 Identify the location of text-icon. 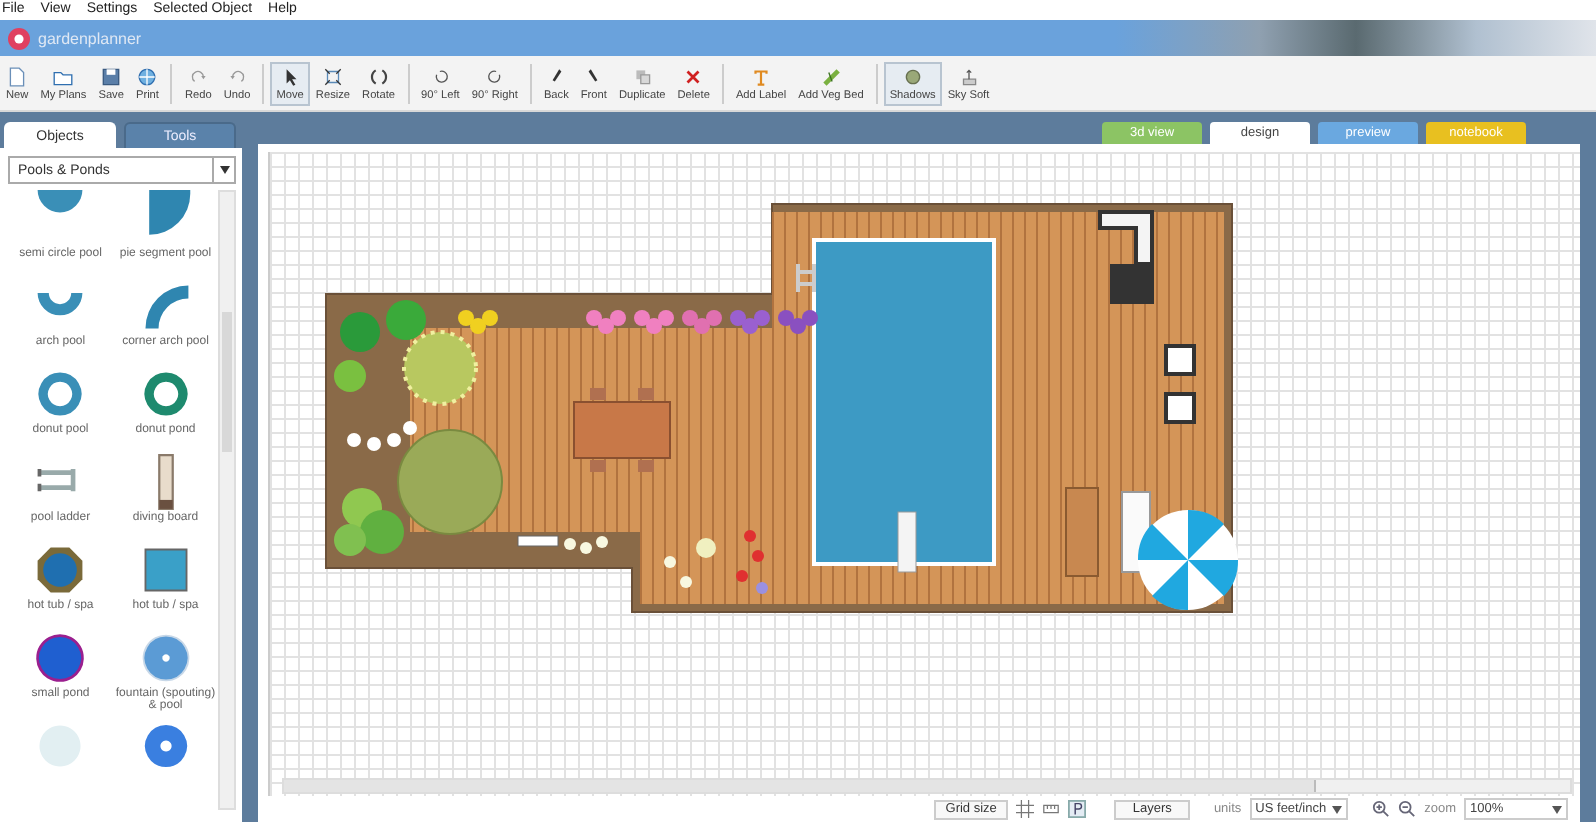
(761, 76).